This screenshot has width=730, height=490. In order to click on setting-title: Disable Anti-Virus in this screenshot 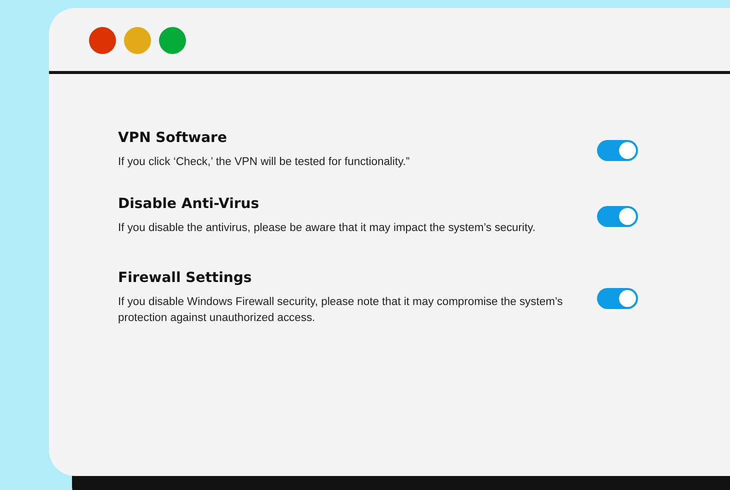, I will do `click(189, 204)`.